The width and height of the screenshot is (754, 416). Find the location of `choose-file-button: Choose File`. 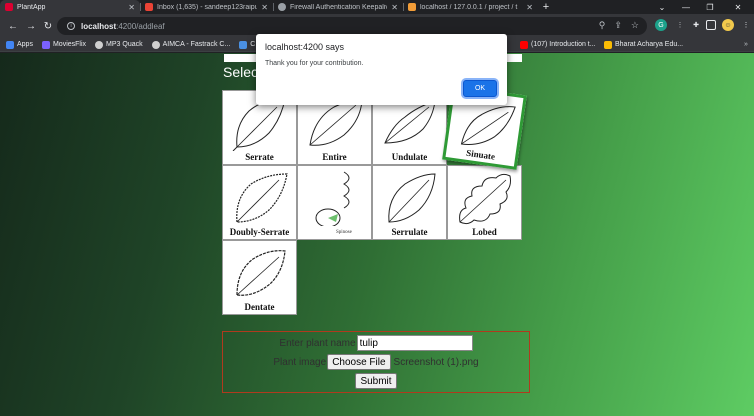

choose-file-button: Choose File is located at coordinates (359, 362).